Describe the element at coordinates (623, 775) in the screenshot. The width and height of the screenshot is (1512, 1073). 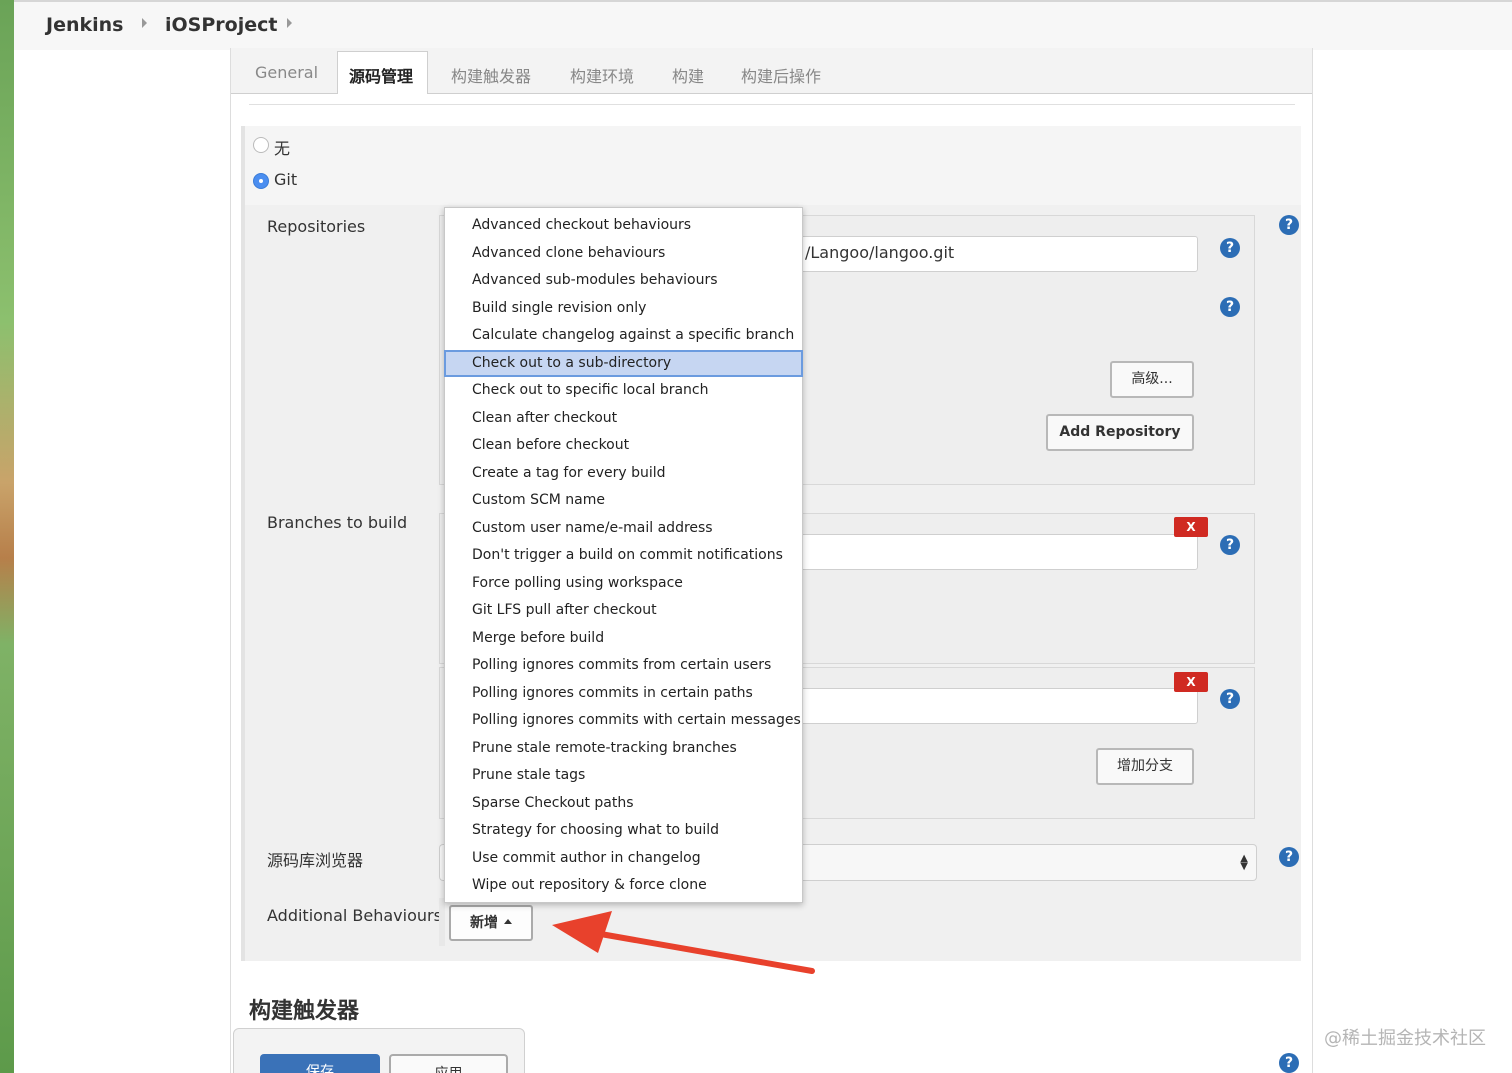
I see `menu-item: Prune stale tags` at that location.